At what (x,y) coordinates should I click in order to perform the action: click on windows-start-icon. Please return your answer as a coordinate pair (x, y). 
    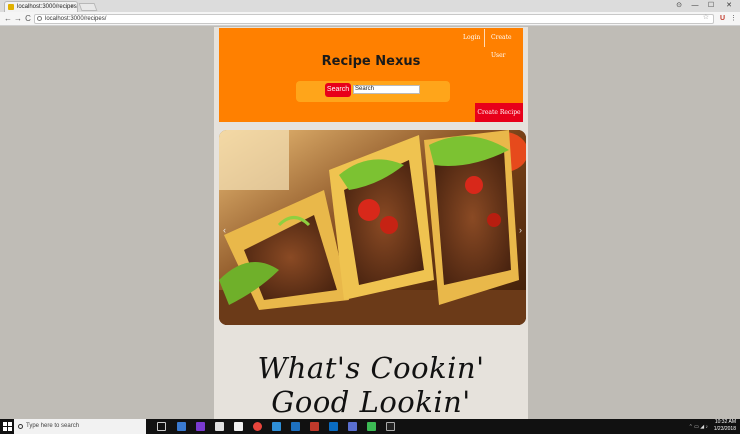
    Looking at the image, I should click on (7, 426).